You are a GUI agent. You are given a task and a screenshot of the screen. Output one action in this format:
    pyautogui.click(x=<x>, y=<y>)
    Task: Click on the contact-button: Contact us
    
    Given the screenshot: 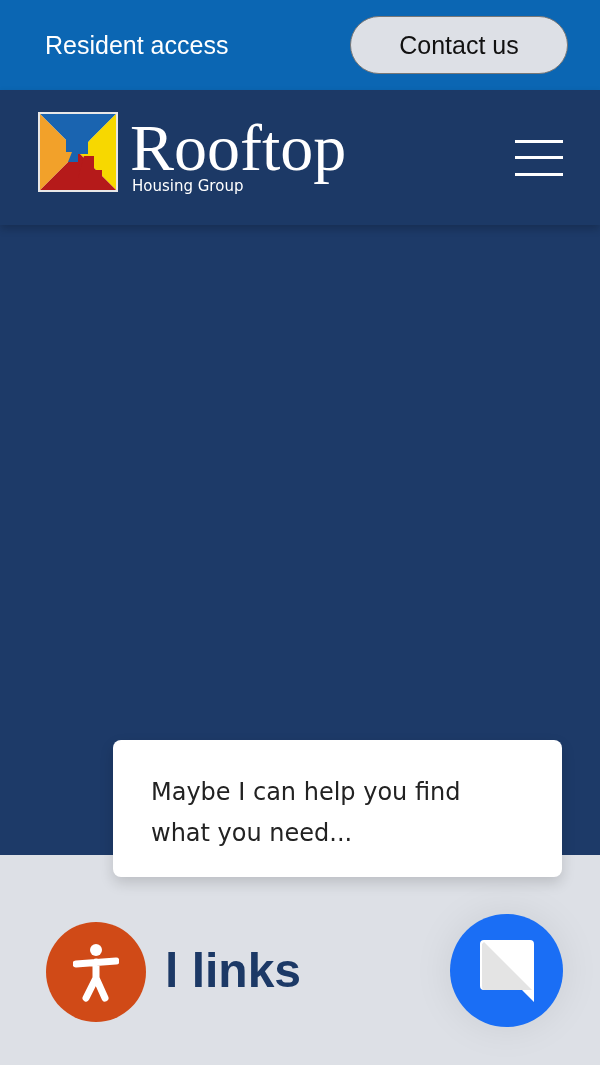 What is the action you would take?
    pyautogui.click(x=459, y=45)
    